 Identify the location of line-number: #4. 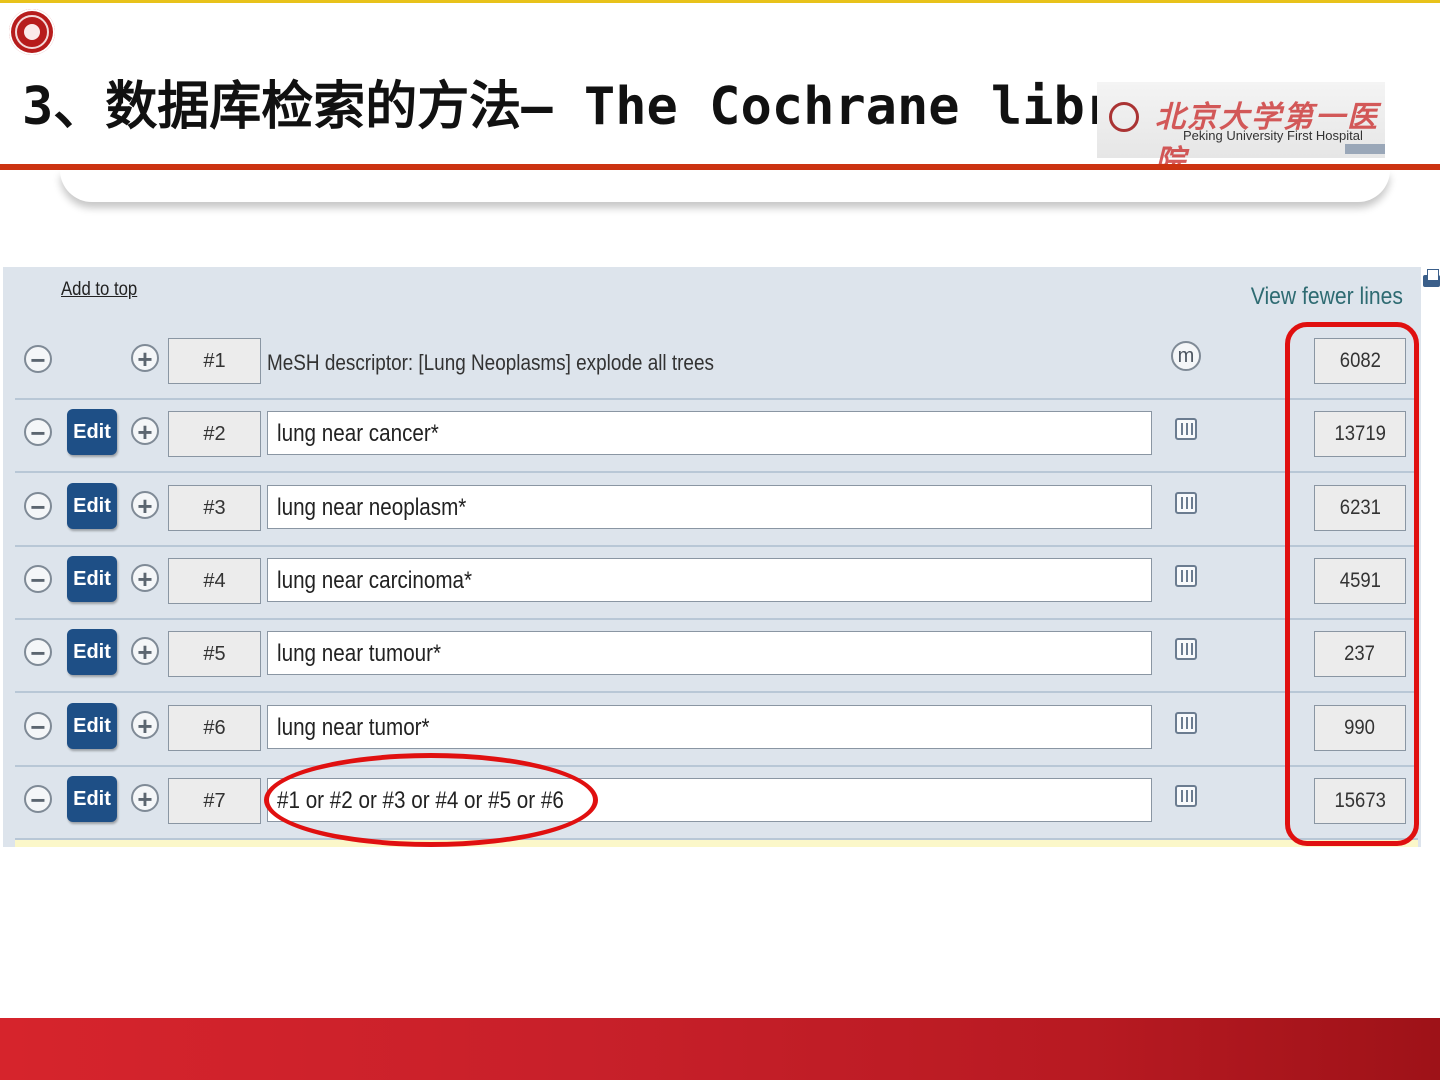
(214, 580).